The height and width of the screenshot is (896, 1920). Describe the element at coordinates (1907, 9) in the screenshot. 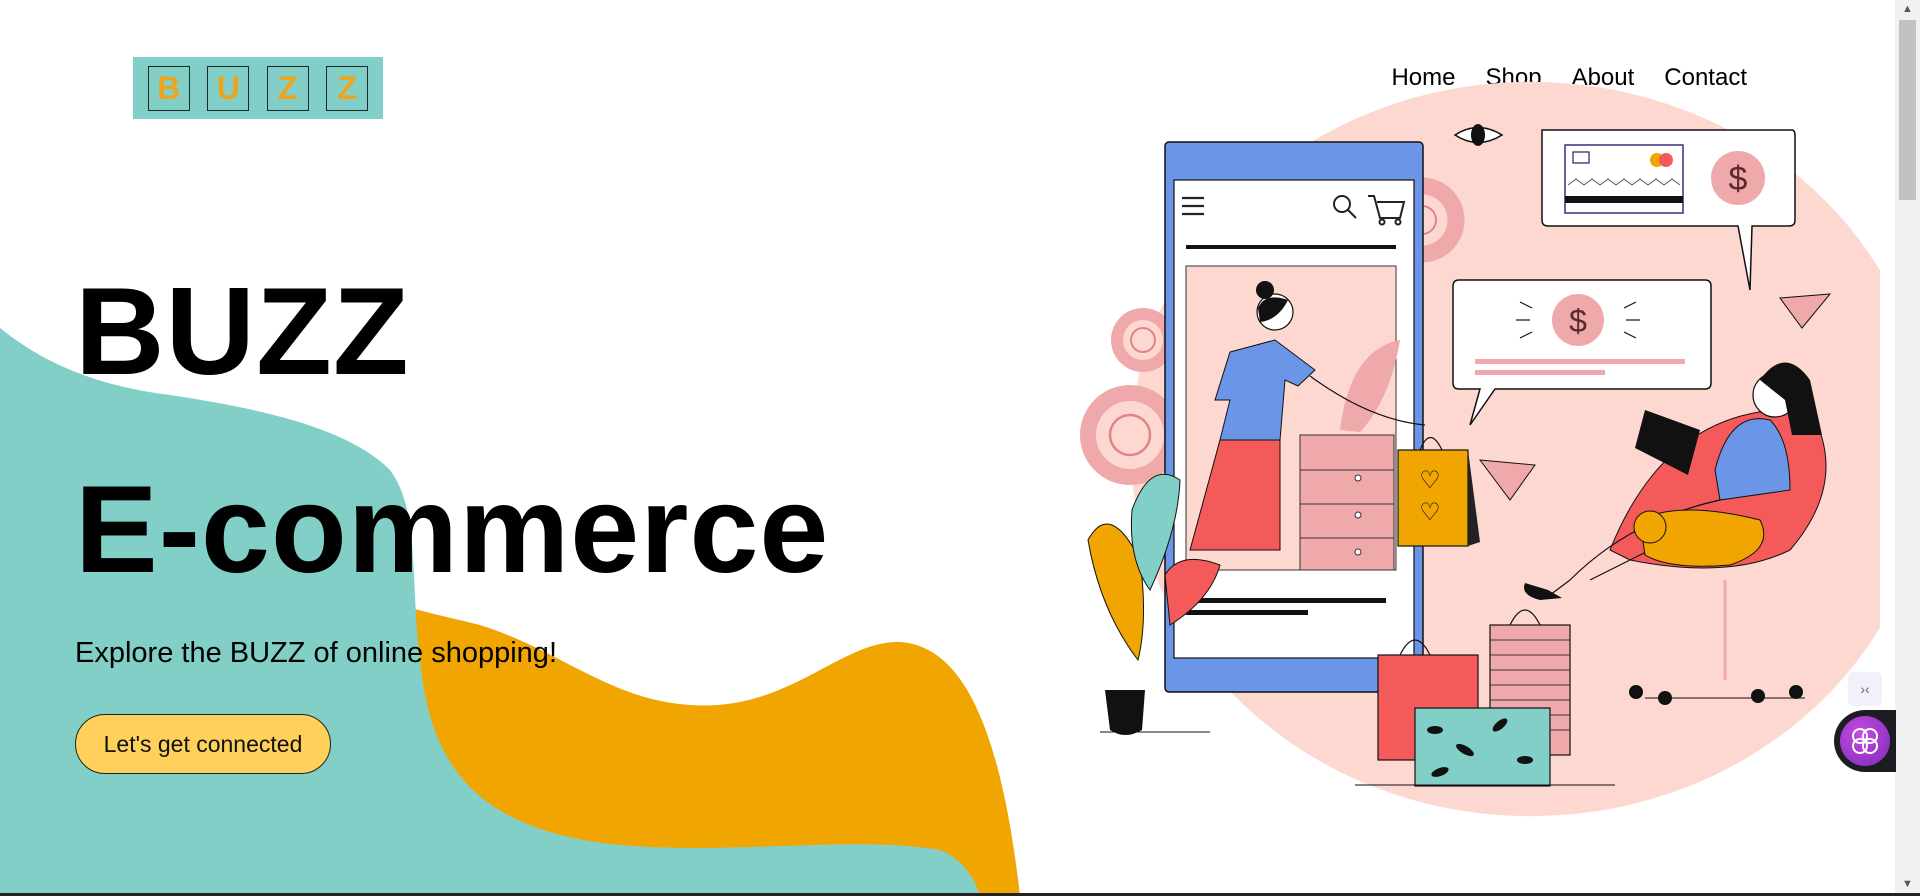

I see `scroll-up-arrow: ▲` at that location.